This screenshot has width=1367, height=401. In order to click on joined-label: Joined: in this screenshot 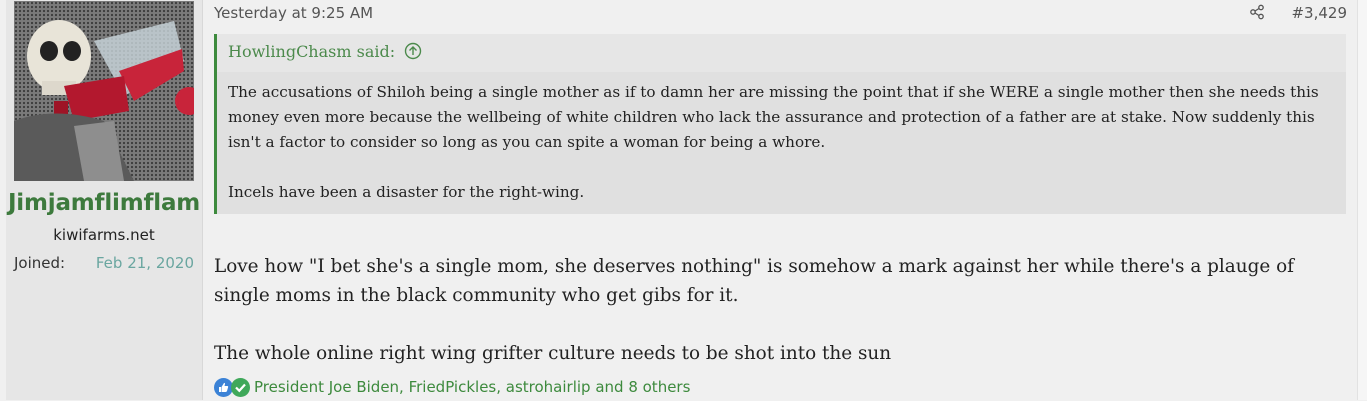, I will do `click(40, 263)`.